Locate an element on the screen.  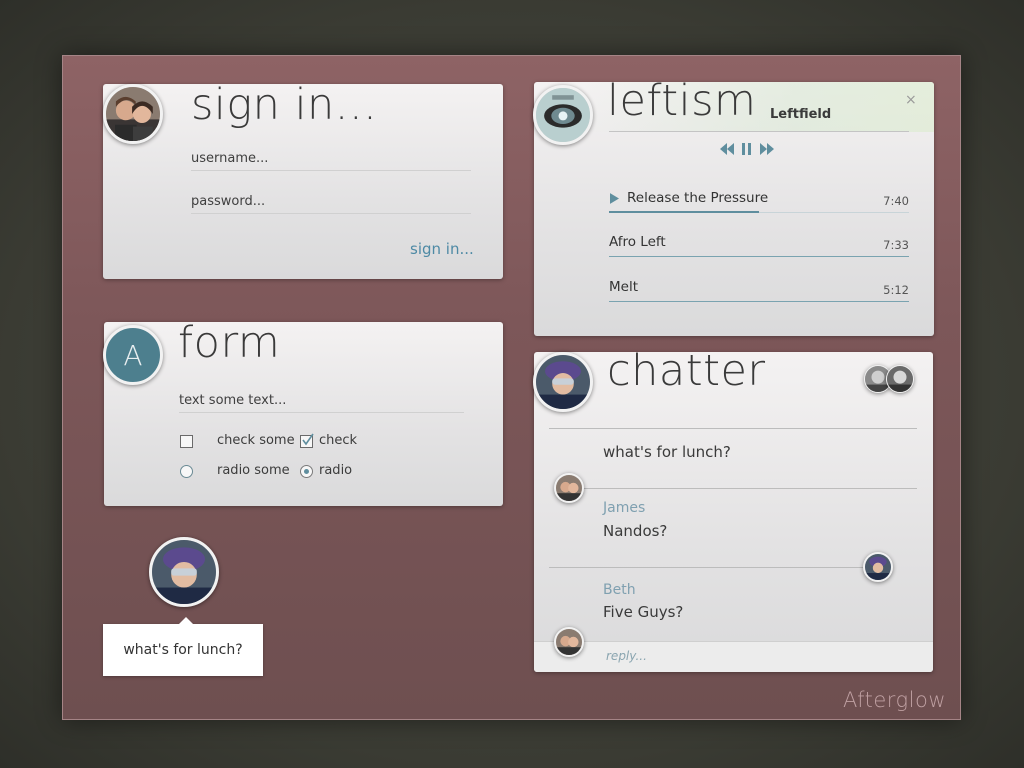
radio-radio is located at coordinates (306, 471).